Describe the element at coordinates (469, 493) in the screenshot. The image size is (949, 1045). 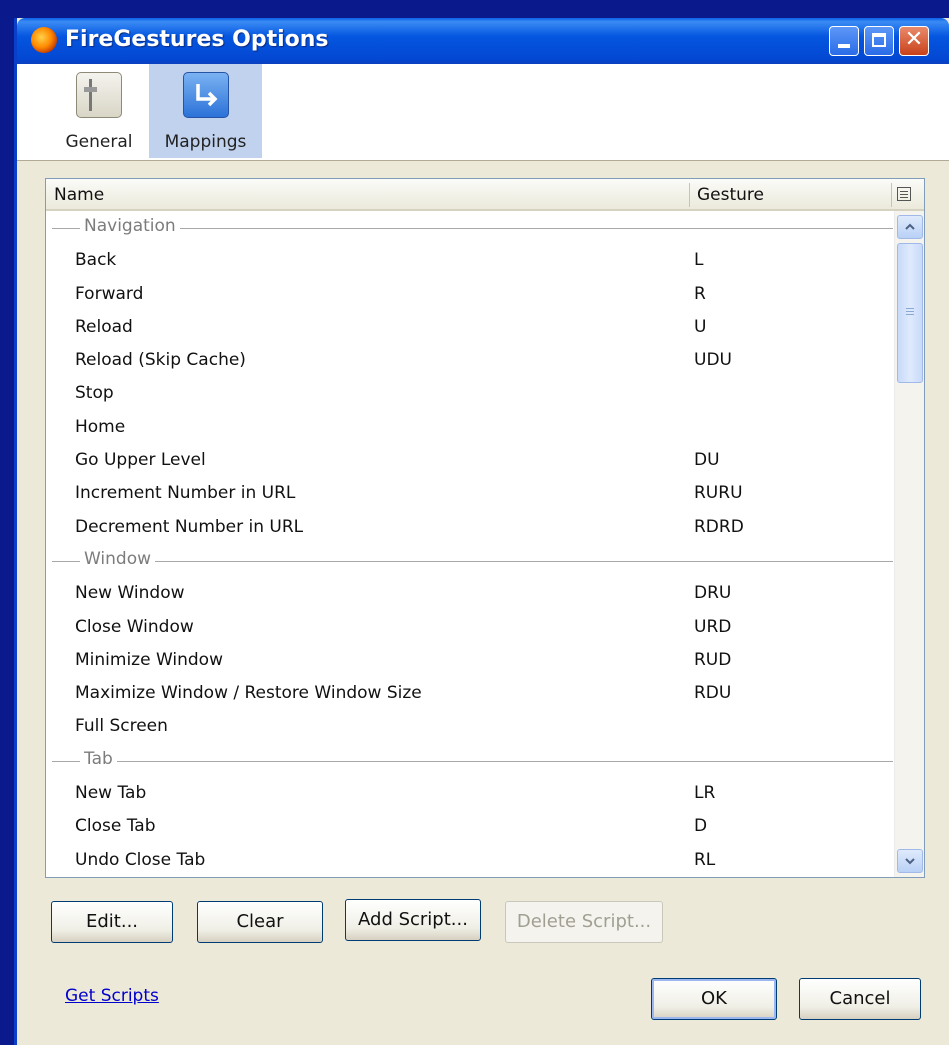
I see `list-item: Increment Number in URL RURU` at that location.